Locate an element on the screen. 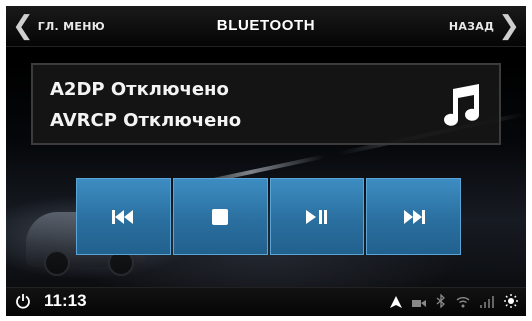 Image resolution: width=532 pixels, height=321 pixels. car-wheel is located at coordinates (57, 263).